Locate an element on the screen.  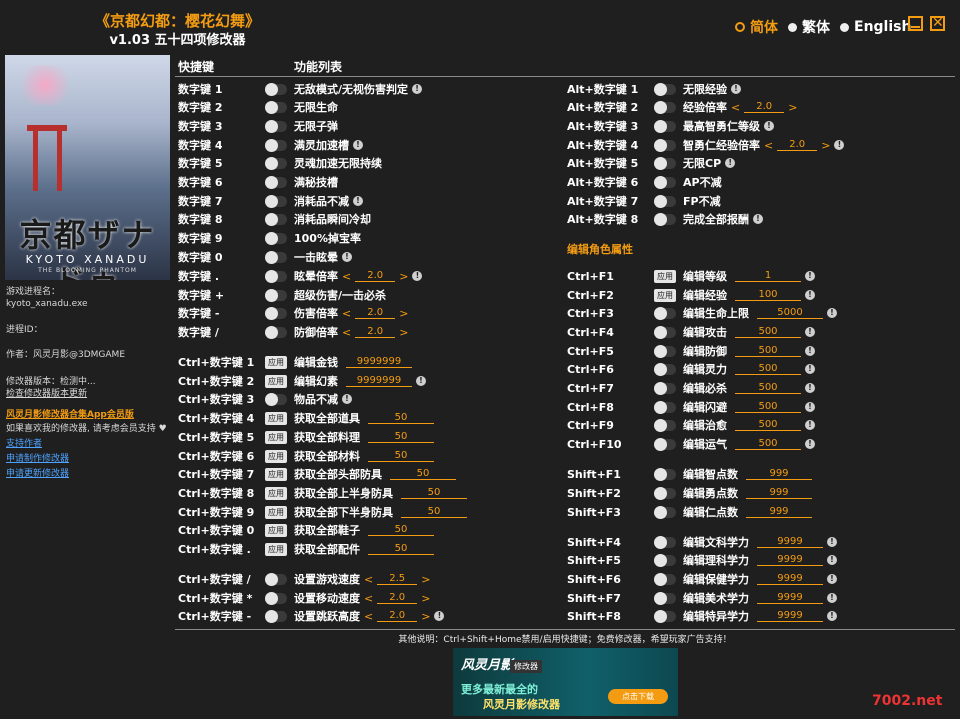
ad-banner: 风灵月影 修改器 更多最新最全的 风灵月影修改器 点击下载 is located at coordinates (565, 682).